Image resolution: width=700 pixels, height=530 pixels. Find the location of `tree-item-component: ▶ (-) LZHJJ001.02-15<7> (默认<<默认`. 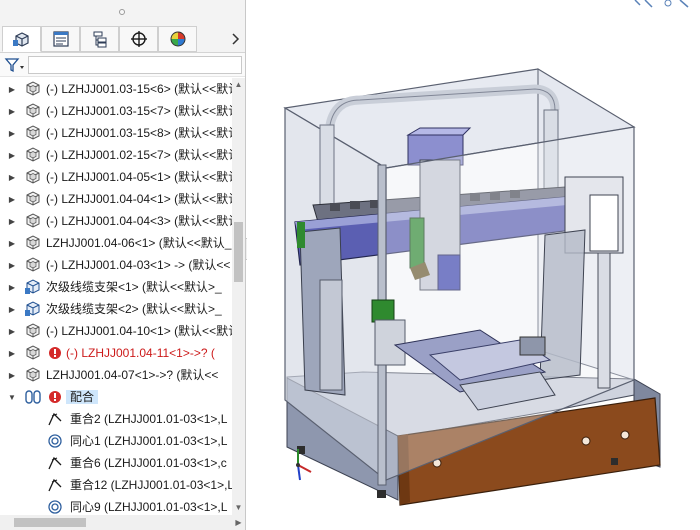

tree-item-component: ▶ (-) LZHJJ001.02-15<7> (默认<<默认 is located at coordinates (116, 155).